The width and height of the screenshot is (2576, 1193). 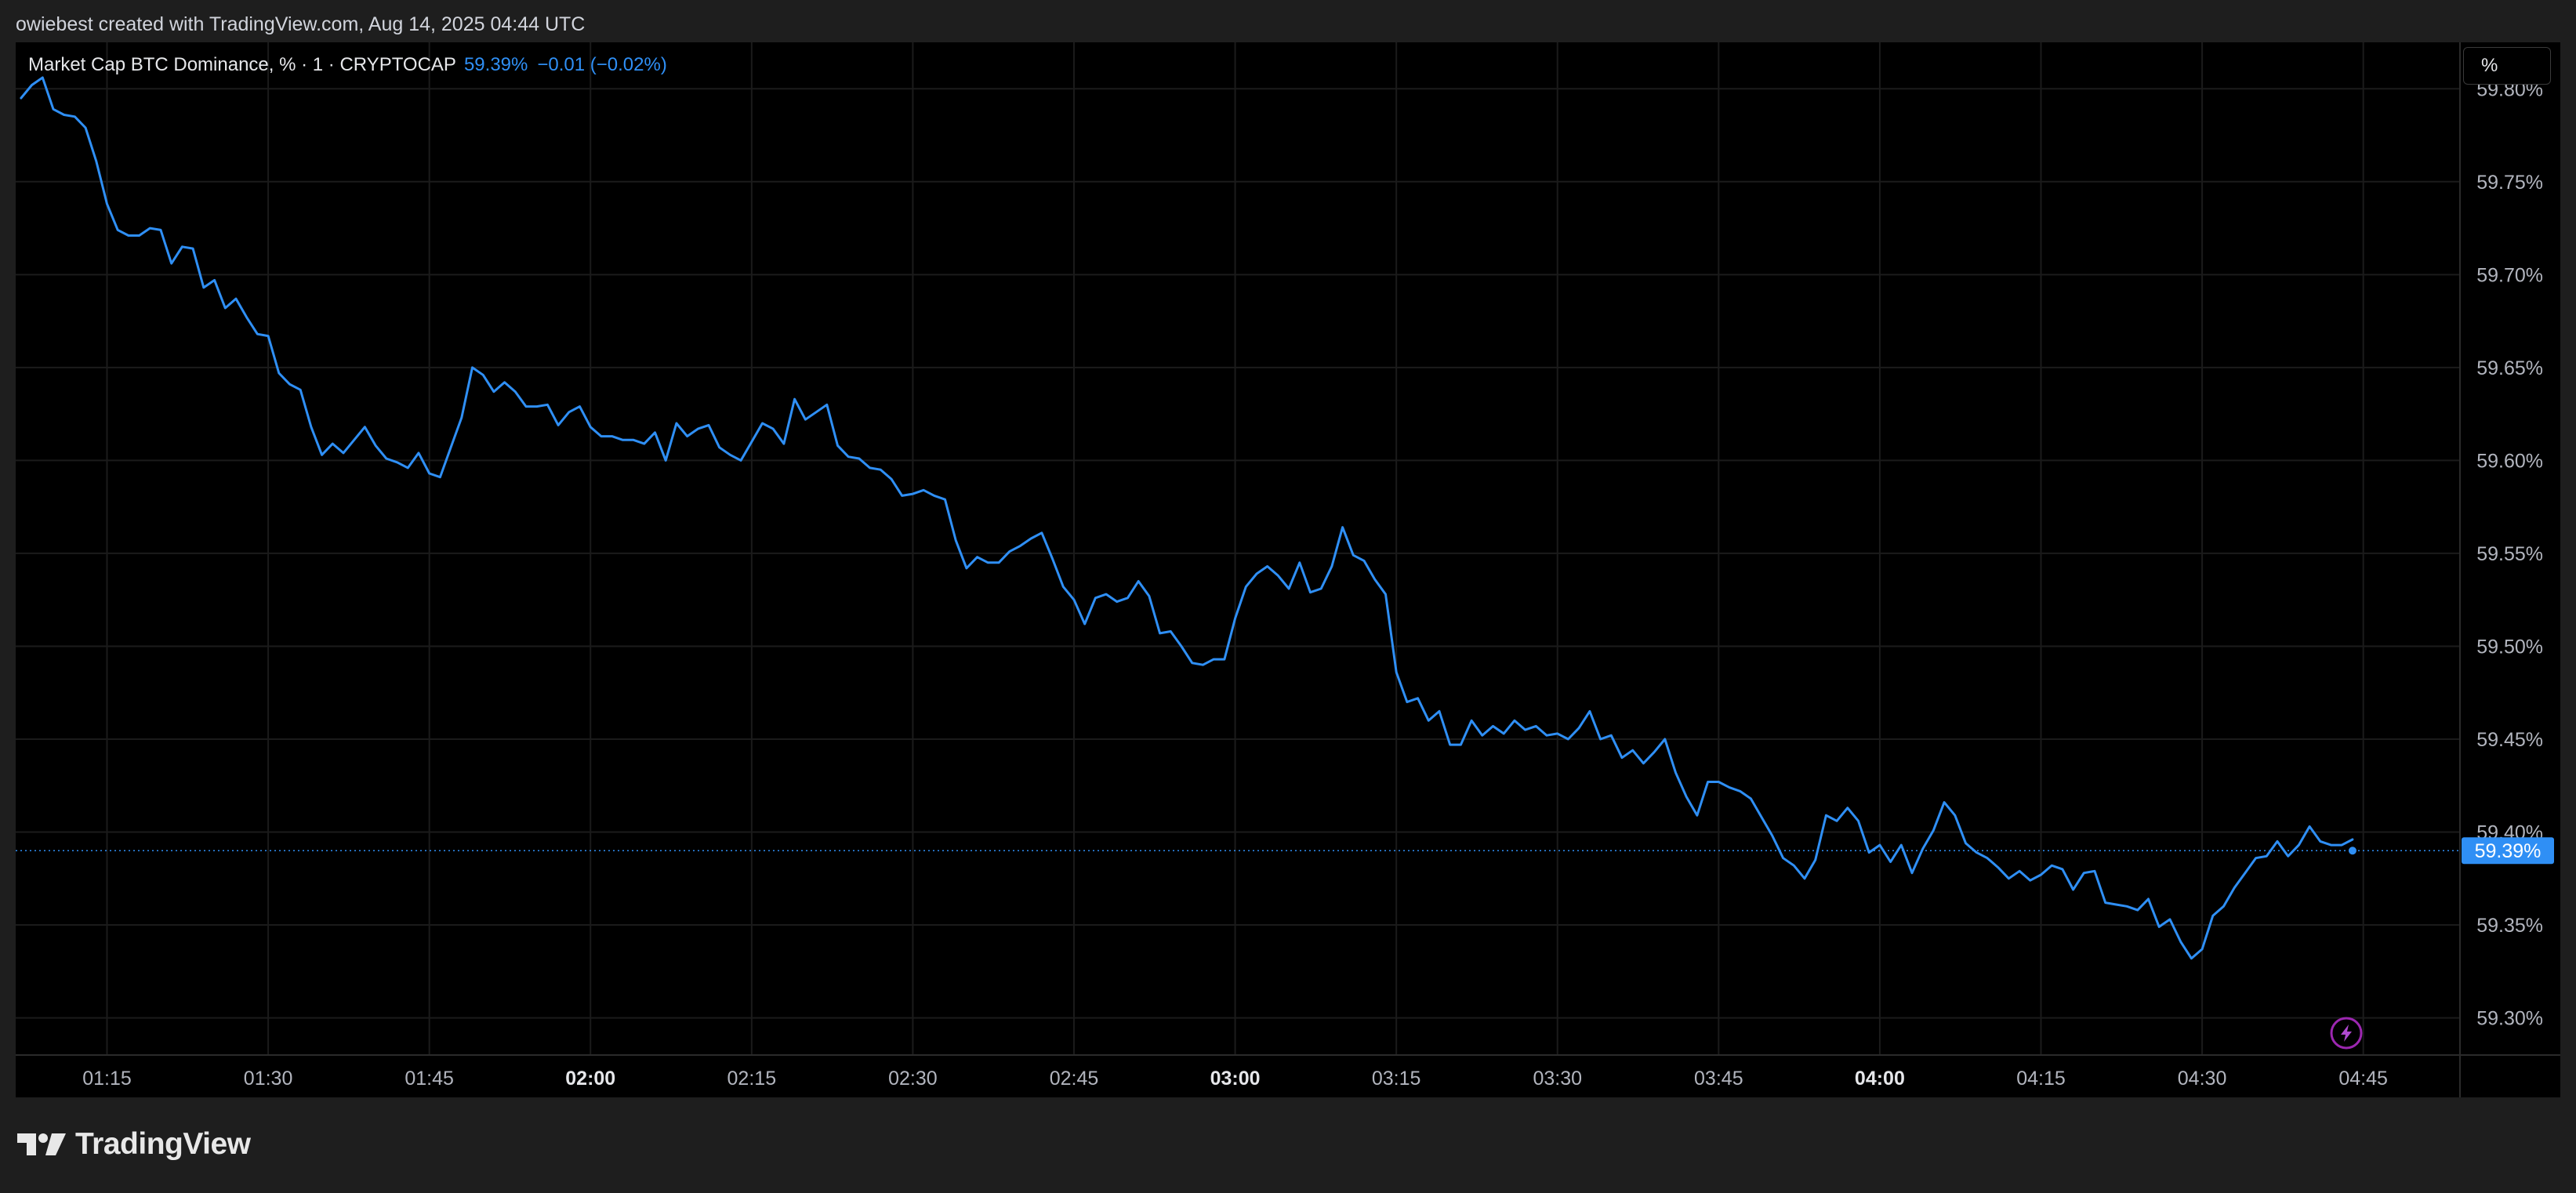 What do you see at coordinates (1558, 1079) in the screenshot?
I see `x-tick-label: 03:30` at bounding box center [1558, 1079].